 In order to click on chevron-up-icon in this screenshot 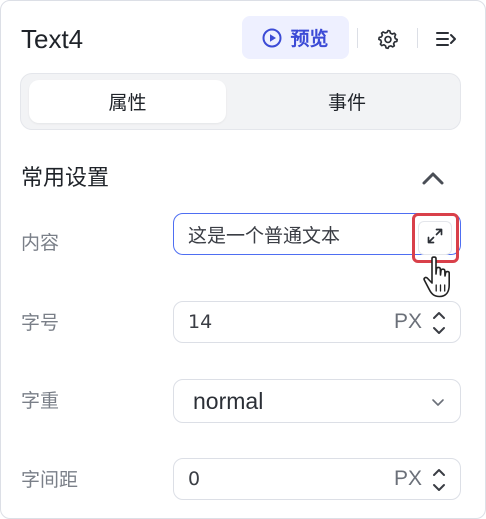, I will do `click(433, 184)`.